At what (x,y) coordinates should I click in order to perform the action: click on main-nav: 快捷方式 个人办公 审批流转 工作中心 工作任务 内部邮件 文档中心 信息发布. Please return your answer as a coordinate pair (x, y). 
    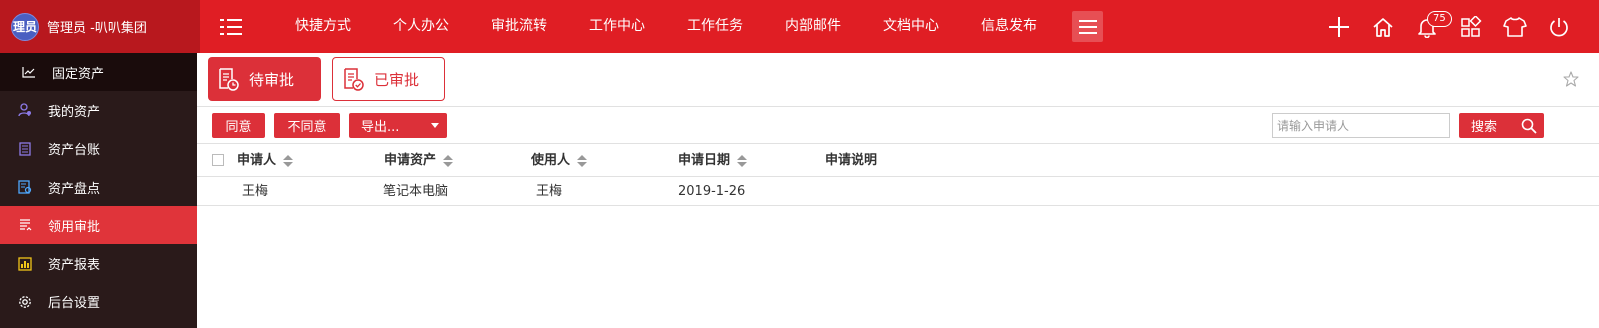
    Looking at the image, I should click on (688, 26).